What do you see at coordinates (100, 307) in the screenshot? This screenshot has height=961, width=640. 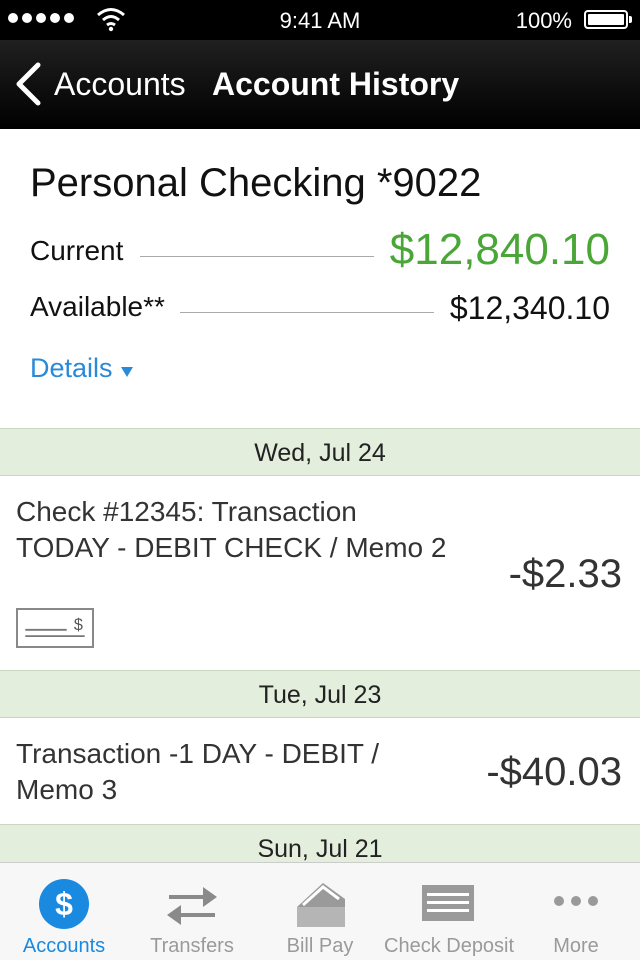 I see `available-label: Available**` at bounding box center [100, 307].